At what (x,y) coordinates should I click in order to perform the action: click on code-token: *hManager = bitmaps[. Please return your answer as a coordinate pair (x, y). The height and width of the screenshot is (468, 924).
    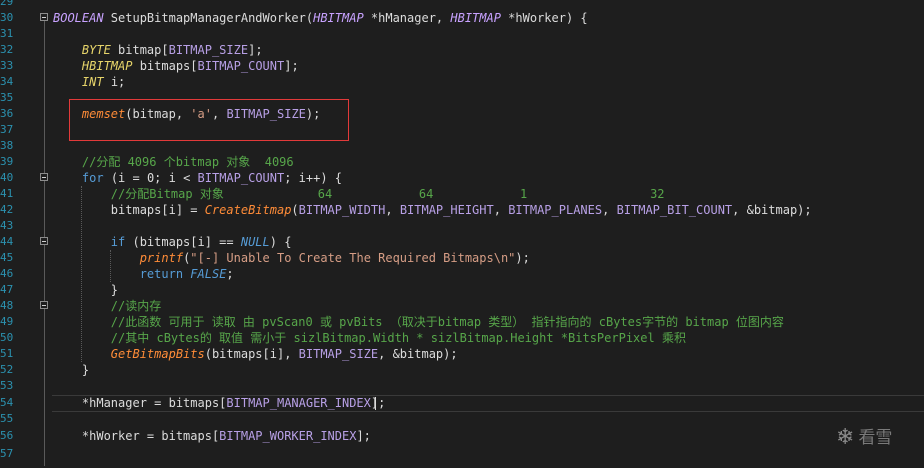
    Looking at the image, I should click on (140, 403).